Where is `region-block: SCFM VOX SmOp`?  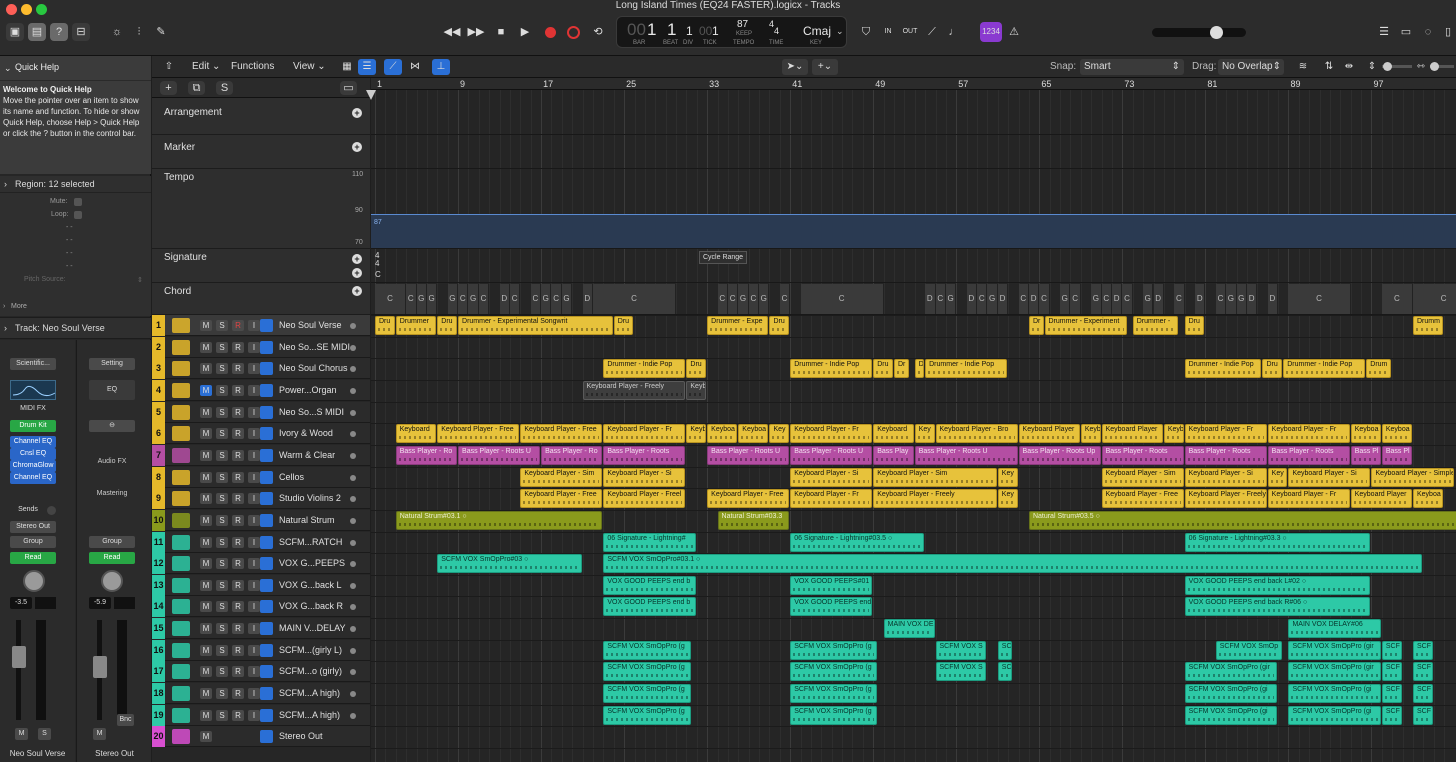
region-block: SCFM VOX SmOp is located at coordinates (1249, 650).